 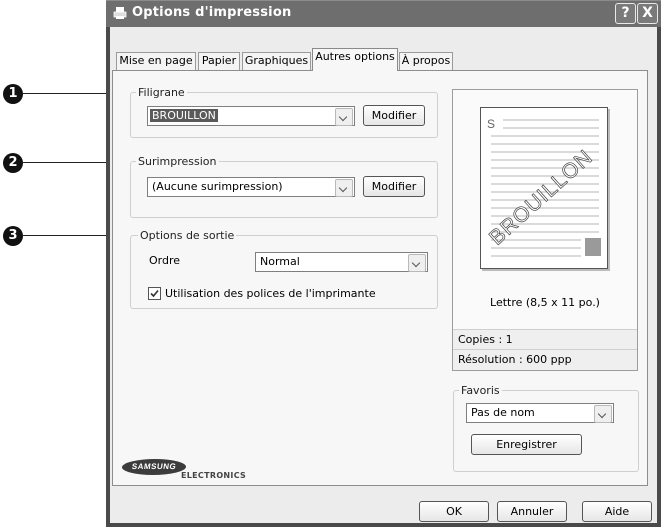 What do you see at coordinates (454, 511) in the screenshot?
I see `ok-button: OK` at bounding box center [454, 511].